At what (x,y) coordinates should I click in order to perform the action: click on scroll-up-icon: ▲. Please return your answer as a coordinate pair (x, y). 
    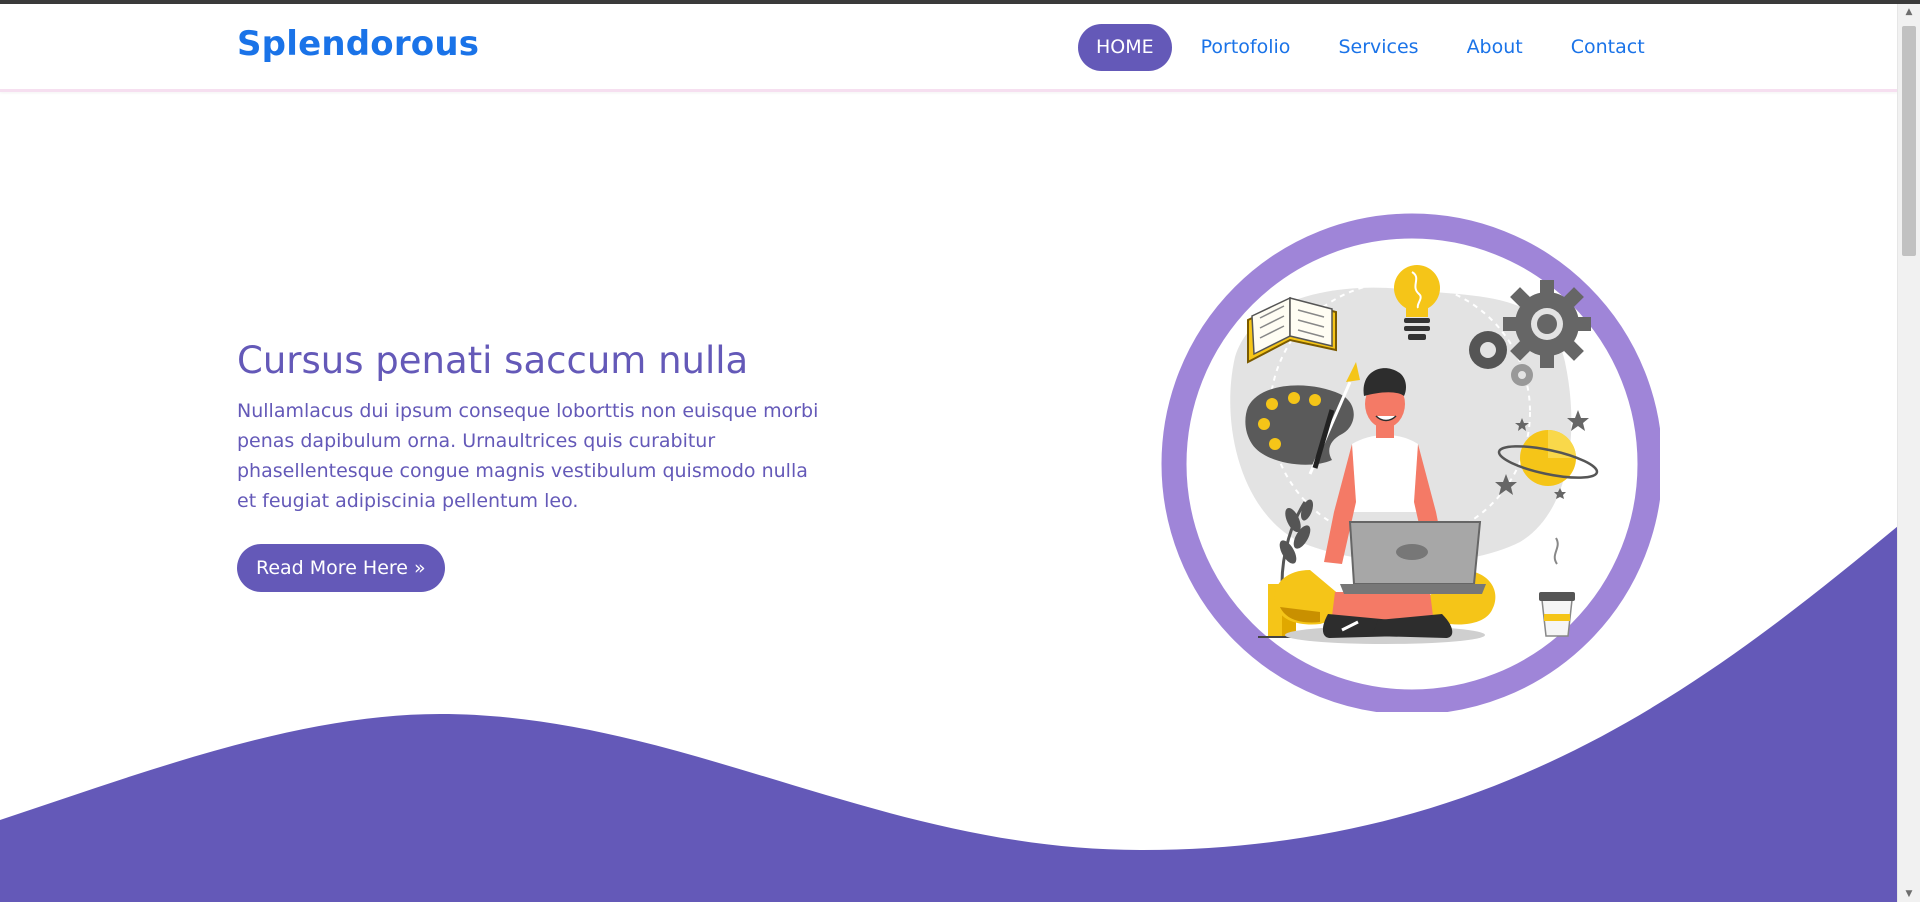
    Looking at the image, I should click on (1909, 12).